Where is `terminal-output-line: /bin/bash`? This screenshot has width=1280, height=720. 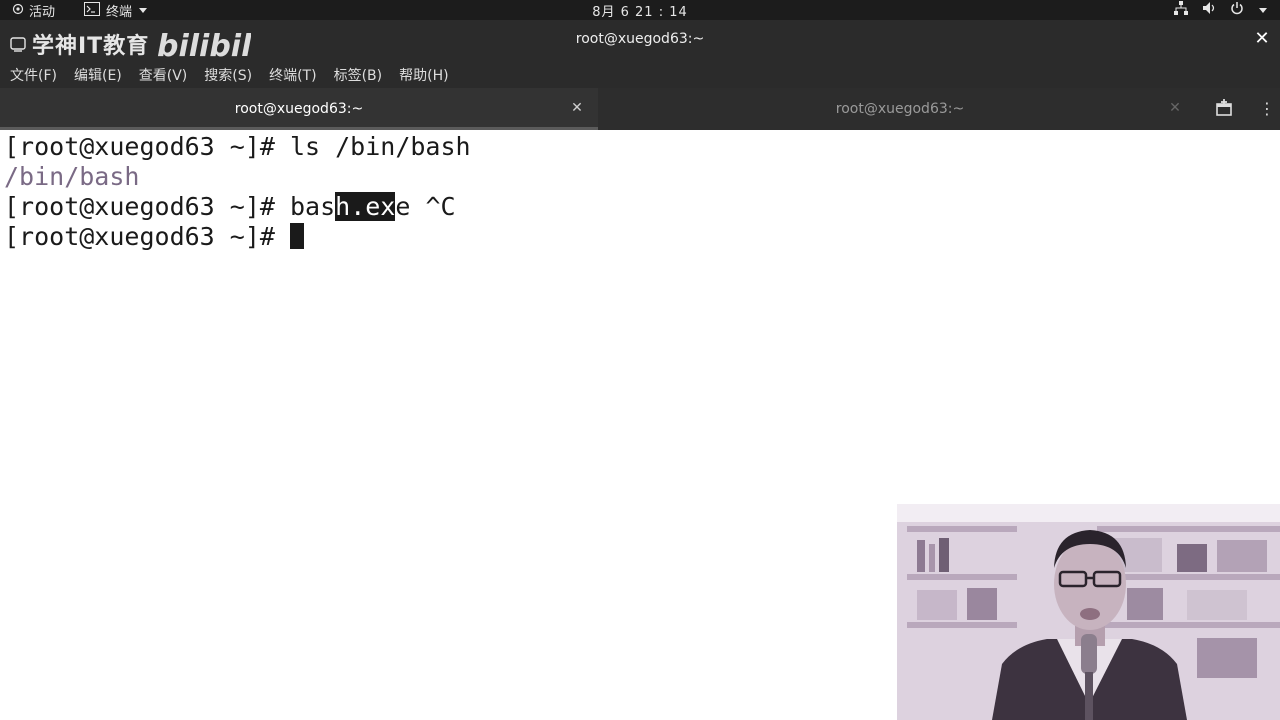 terminal-output-line: /bin/bash is located at coordinates (72, 176).